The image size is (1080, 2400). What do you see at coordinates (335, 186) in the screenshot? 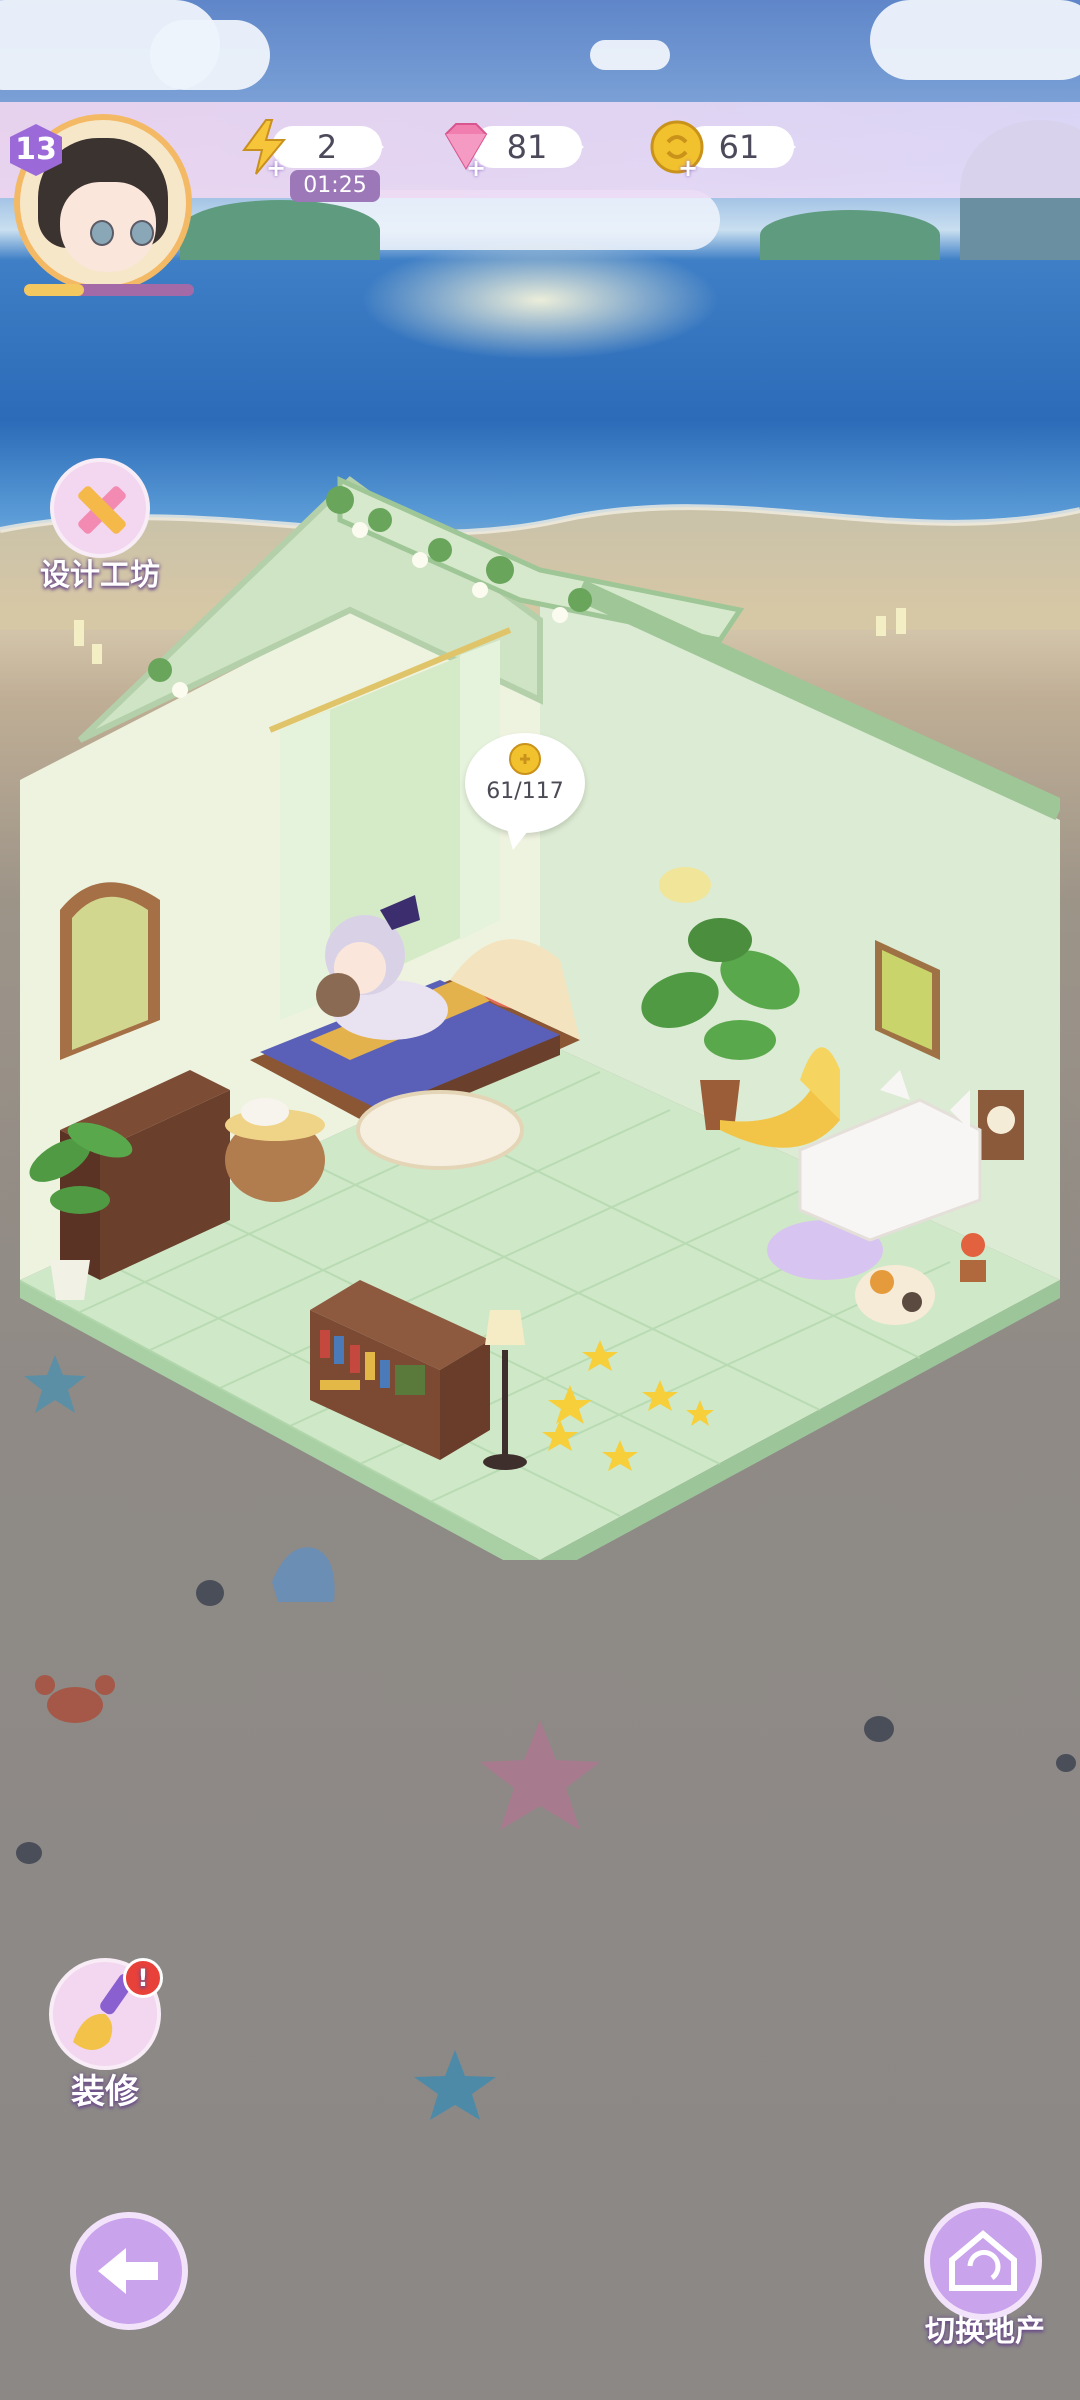
I see `energy-timer: 01:25` at bounding box center [335, 186].